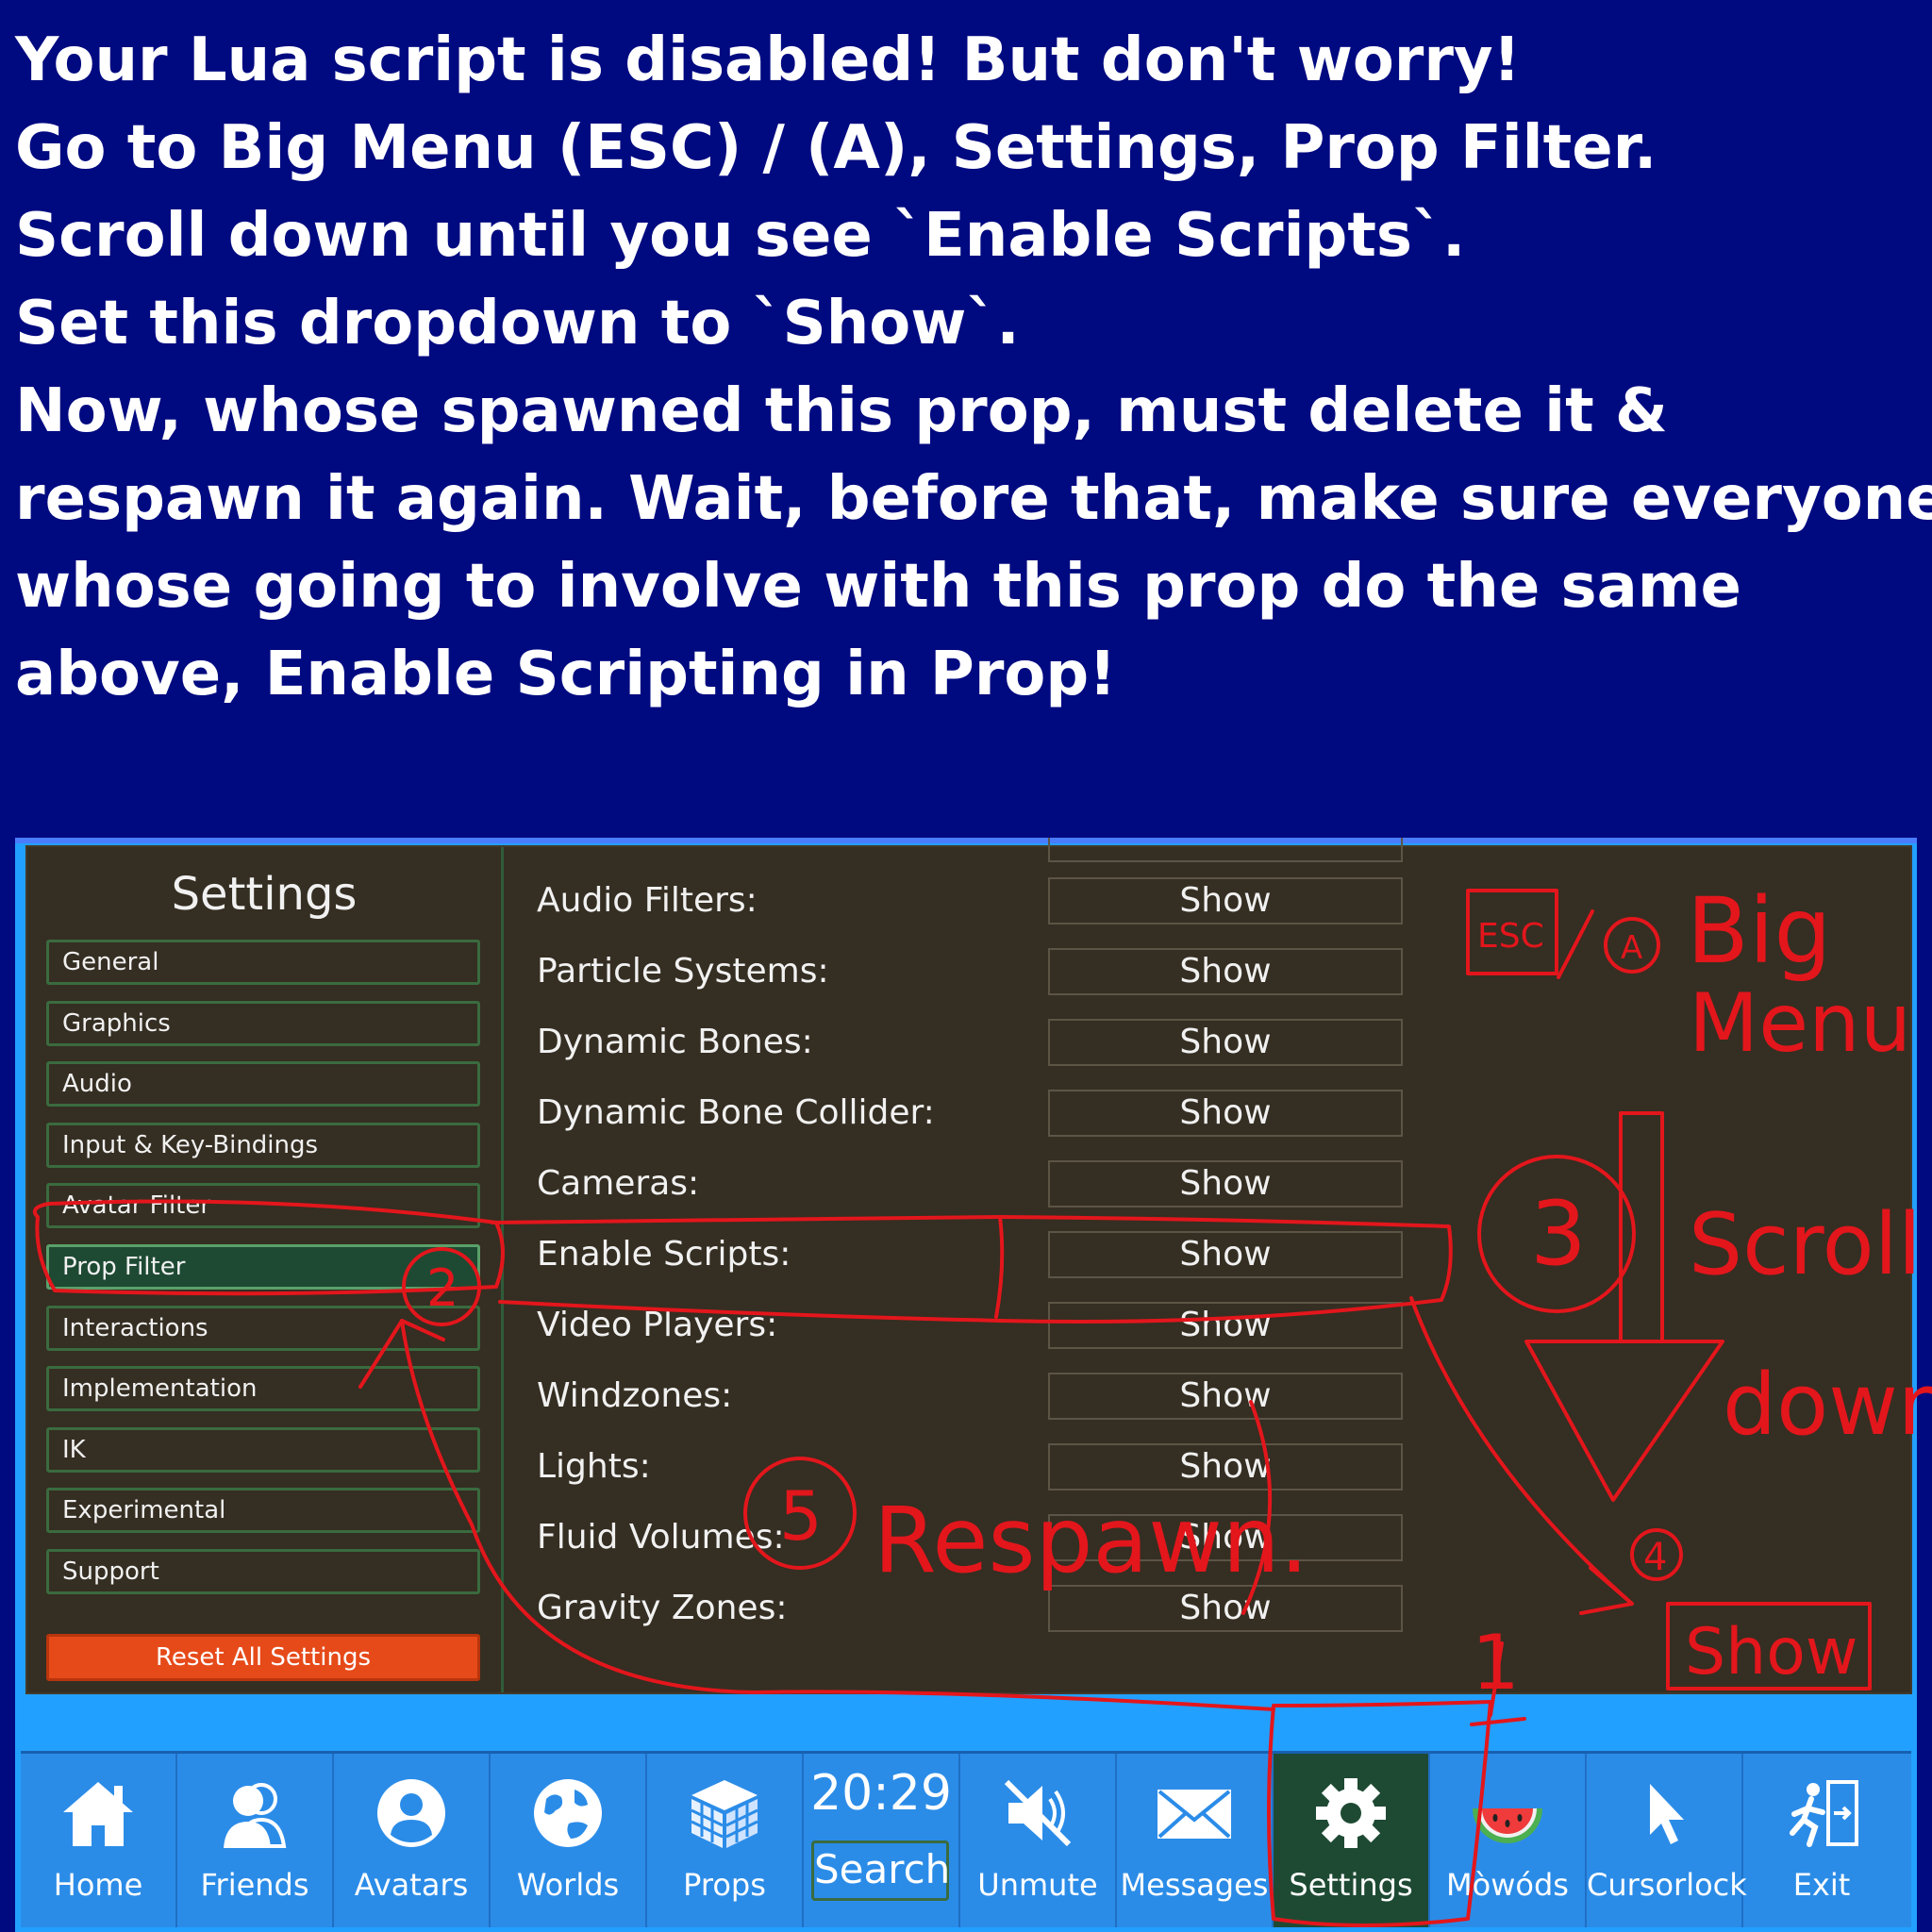  What do you see at coordinates (661, 1537) in the screenshot?
I see `row-label-fluid-volumes: Fluid Volumes:` at bounding box center [661, 1537].